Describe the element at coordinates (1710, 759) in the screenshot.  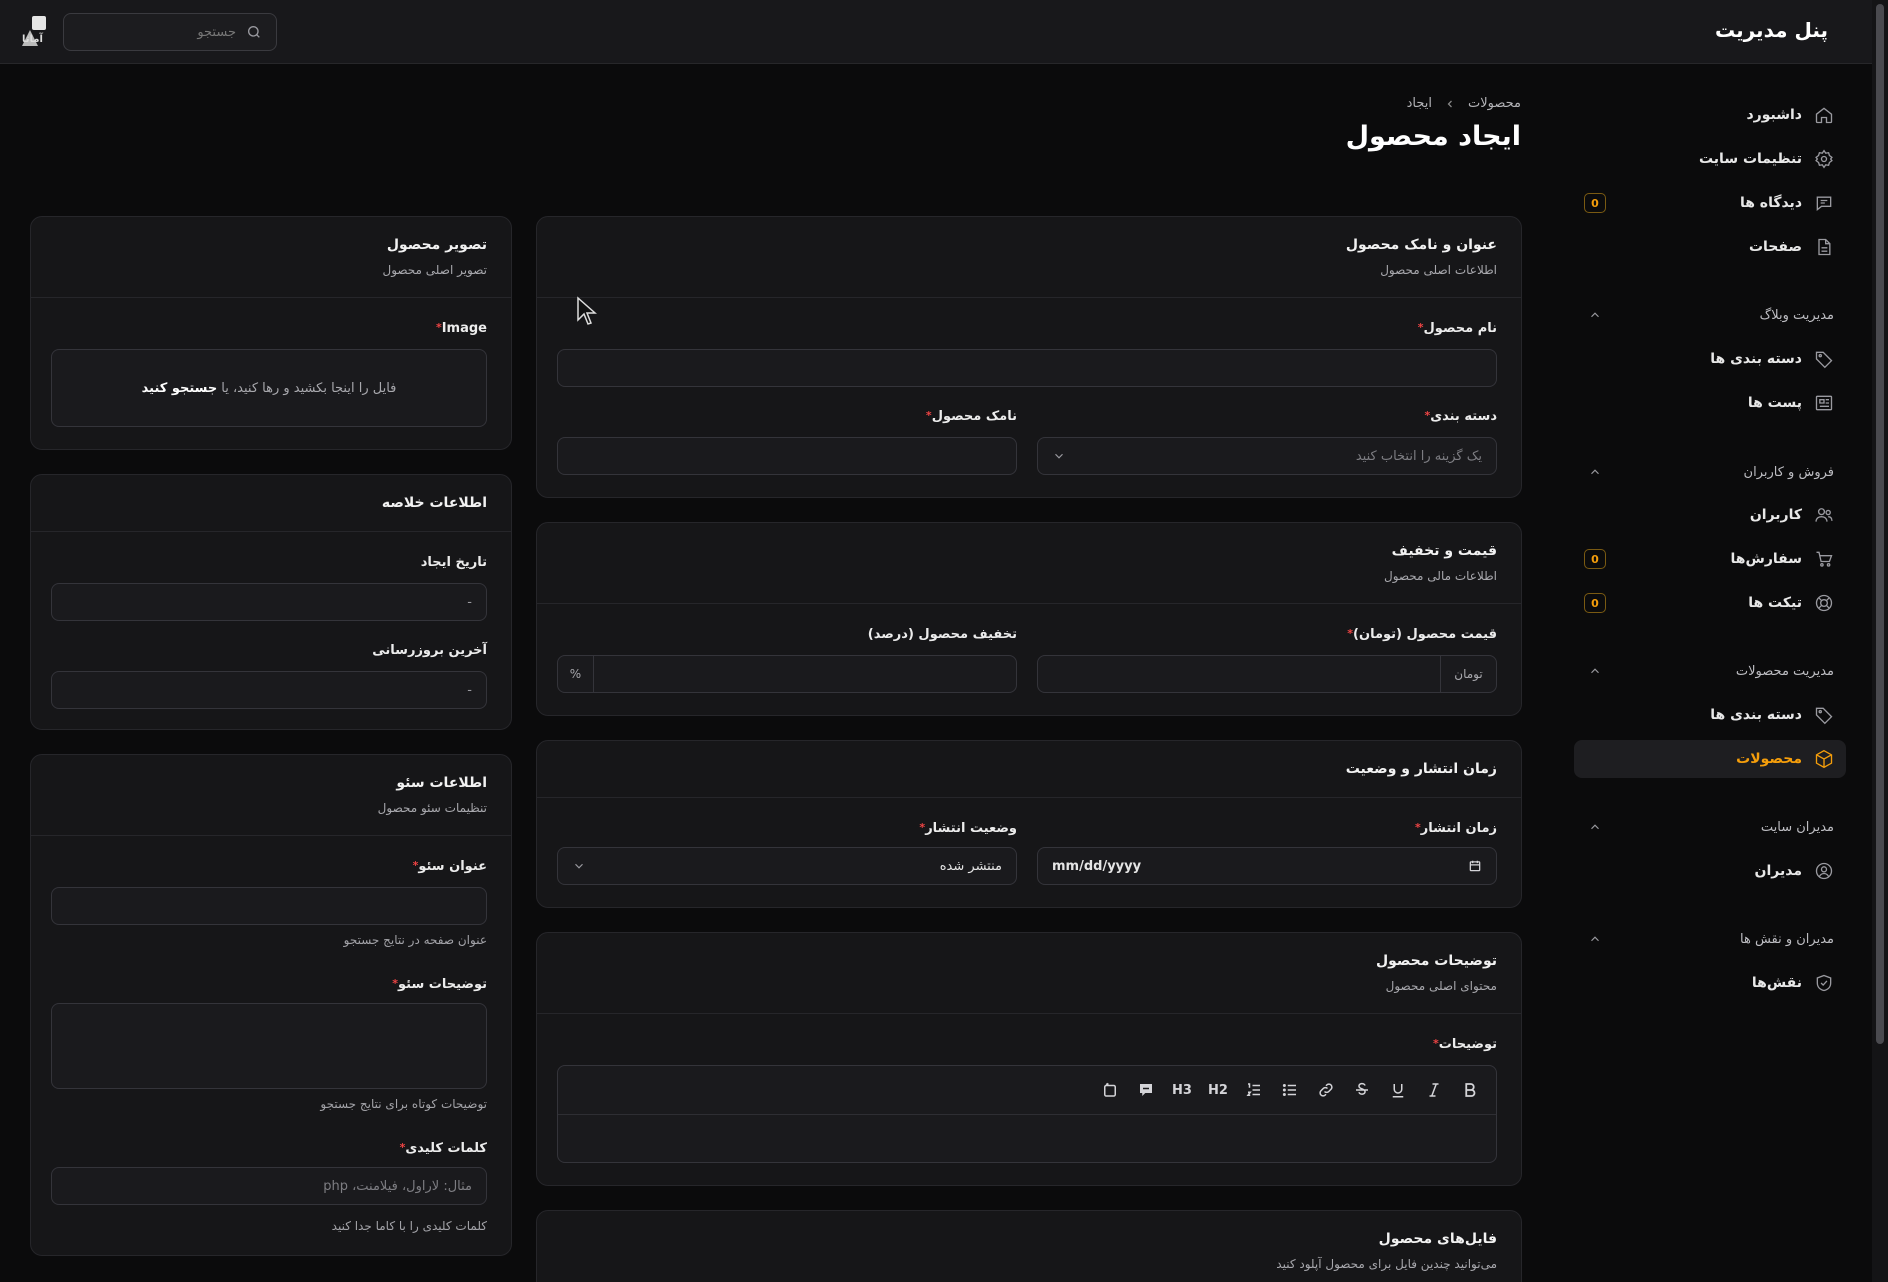
I see `sidebar-item-products: محصولات` at that location.